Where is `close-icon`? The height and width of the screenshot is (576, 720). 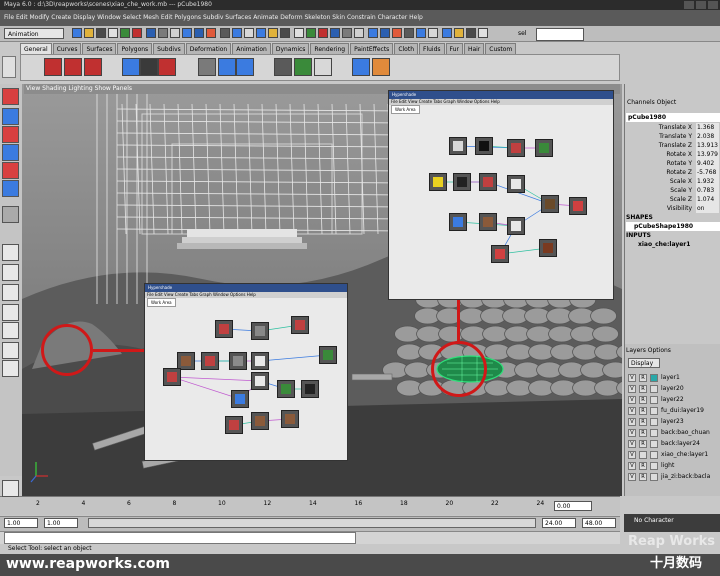 close-icon is located at coordinates (713, 5).